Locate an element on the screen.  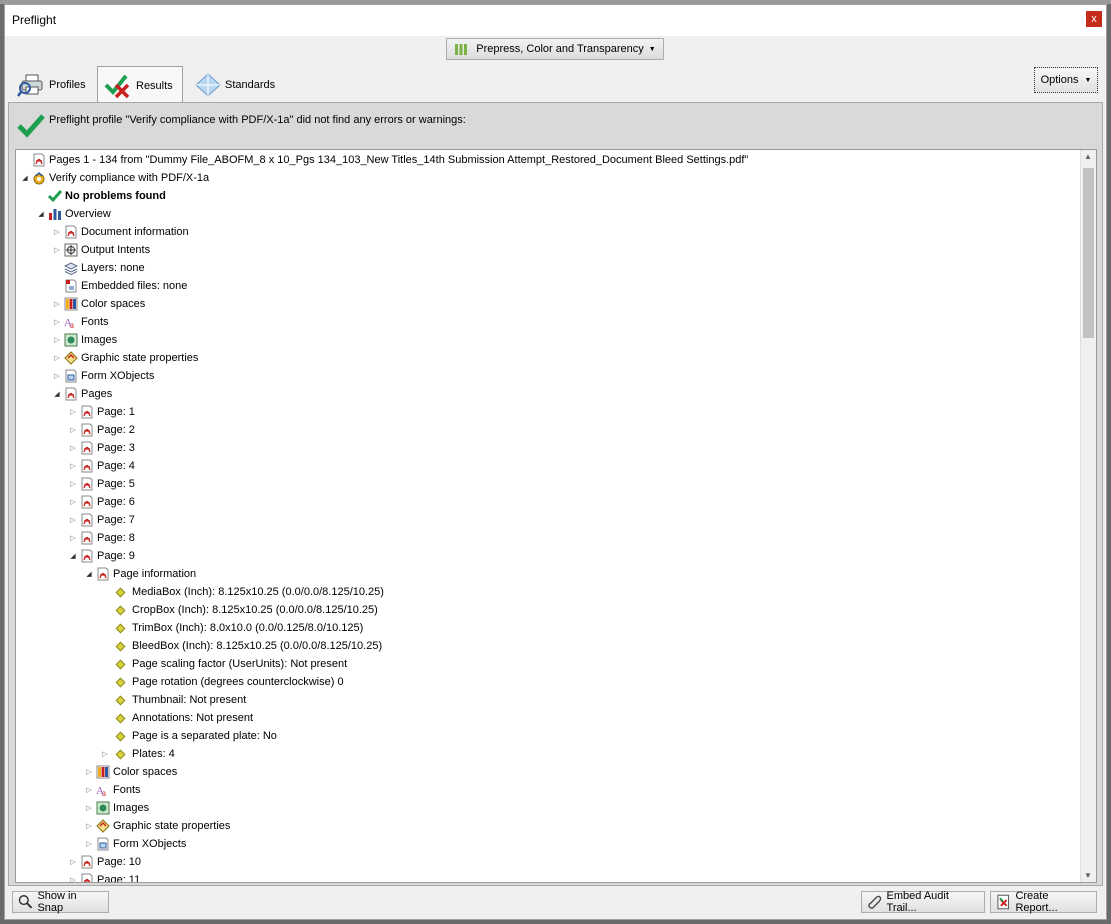
tree-row-label: Thumbnail: Not present is located at coordinates (189, 700).